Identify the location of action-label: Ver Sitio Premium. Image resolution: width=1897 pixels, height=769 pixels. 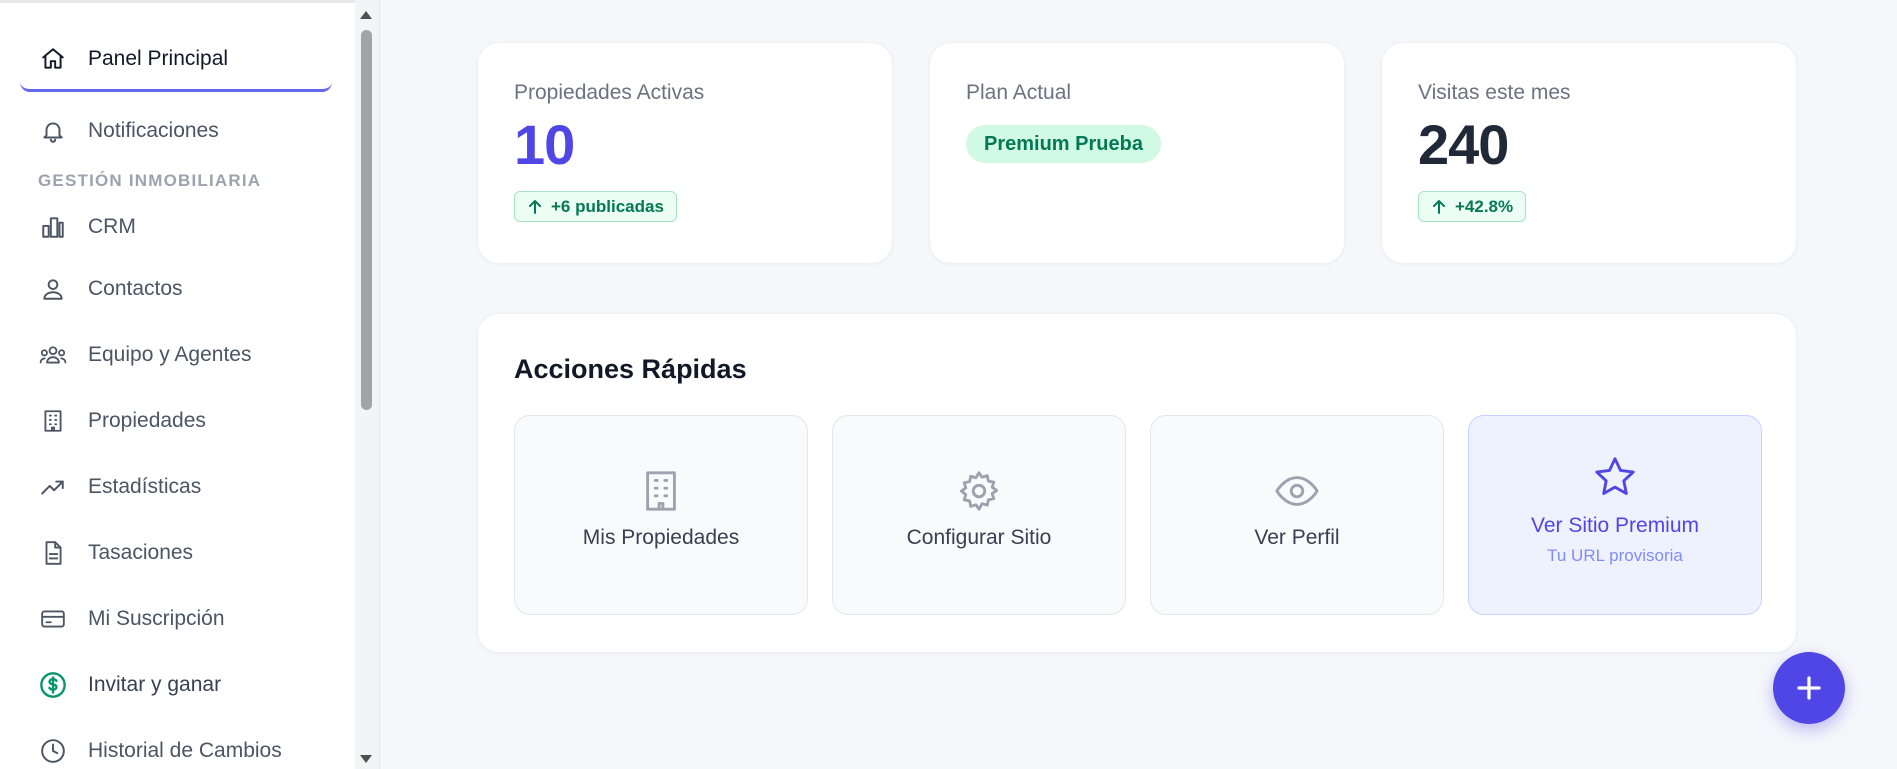
(1615, 525).